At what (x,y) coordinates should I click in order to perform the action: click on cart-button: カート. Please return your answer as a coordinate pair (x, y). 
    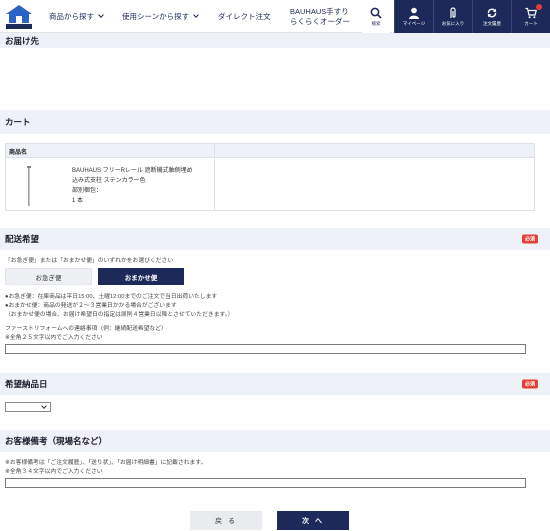
    Looking at the image, I should click on (530, 16).